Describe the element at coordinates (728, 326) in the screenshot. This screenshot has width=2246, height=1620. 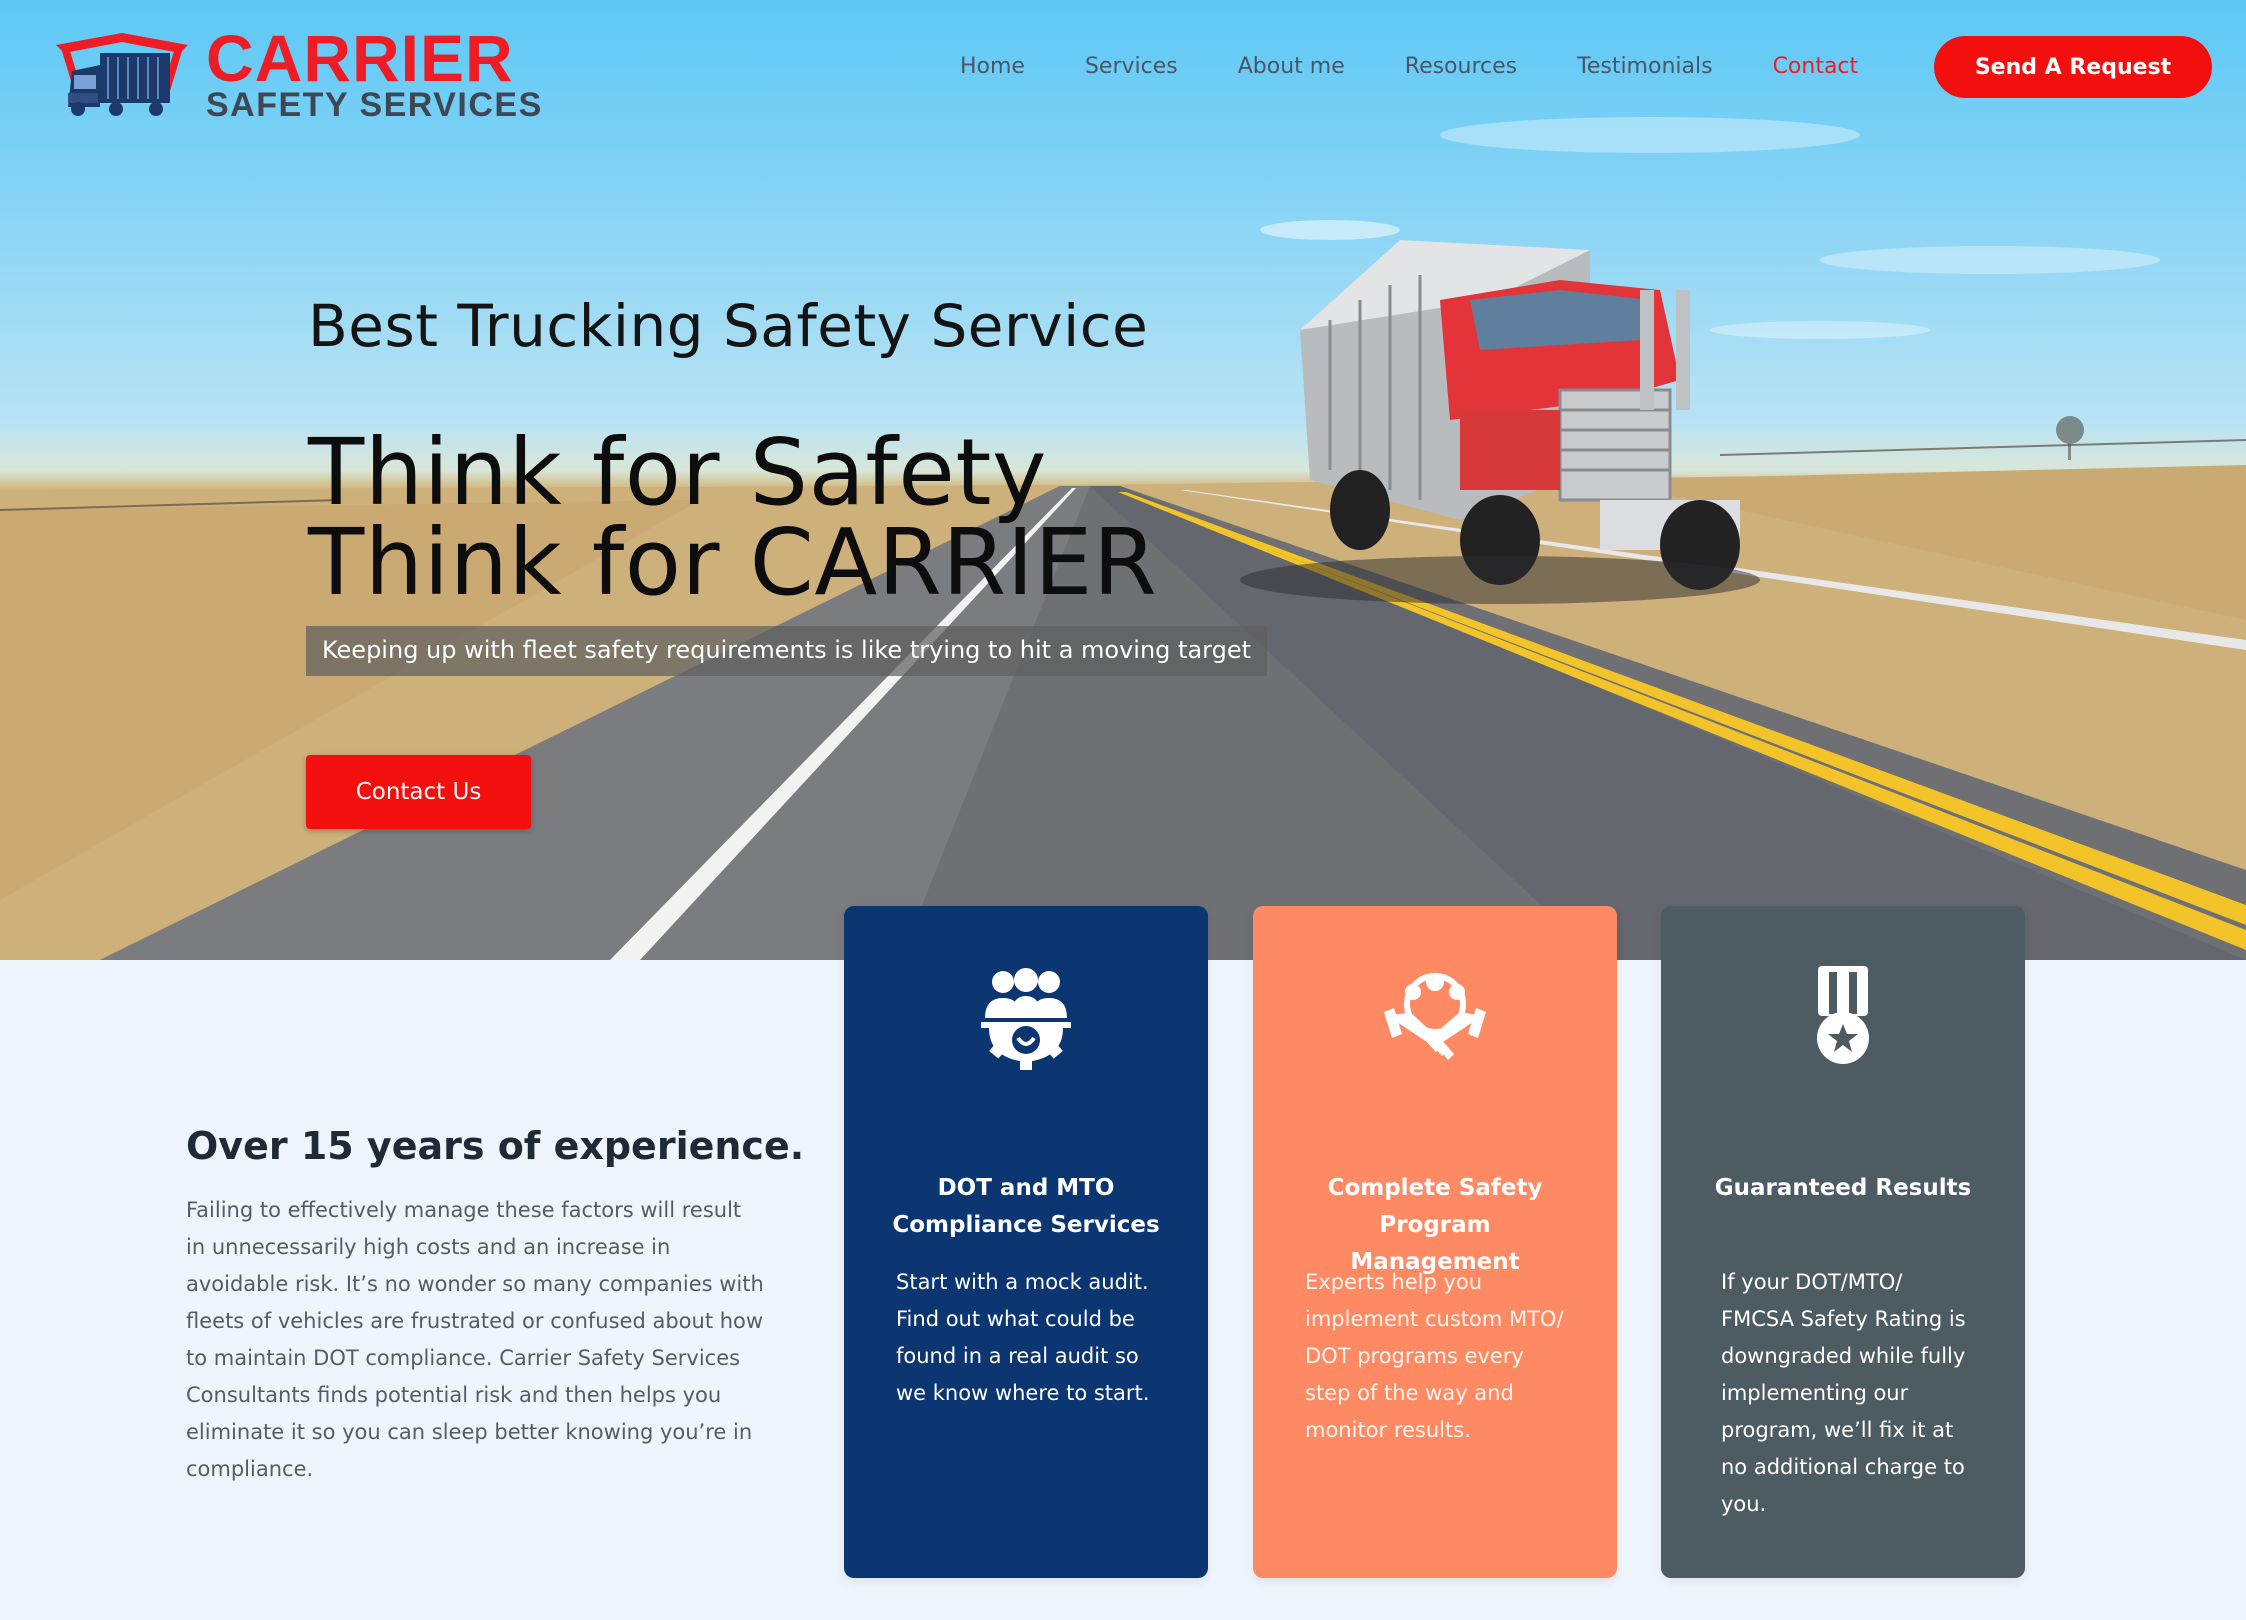
I see `hero-subtitle: Best Trucking Safety Service` at that location.